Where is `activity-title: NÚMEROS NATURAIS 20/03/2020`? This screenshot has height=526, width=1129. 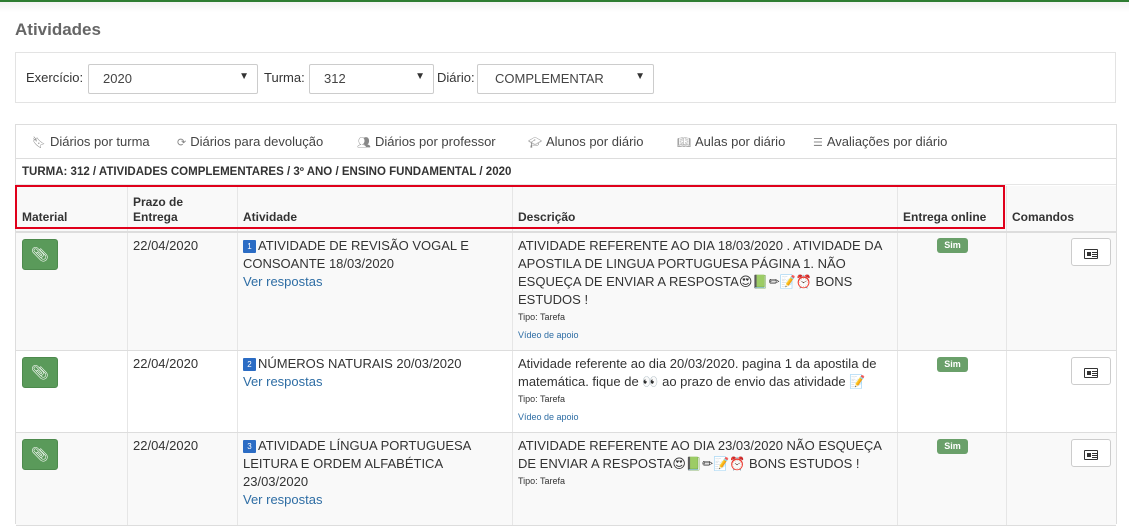
activity-title: NÚMEROS NATURAIS 20/03/2020 is located at coordinates (360, 363).